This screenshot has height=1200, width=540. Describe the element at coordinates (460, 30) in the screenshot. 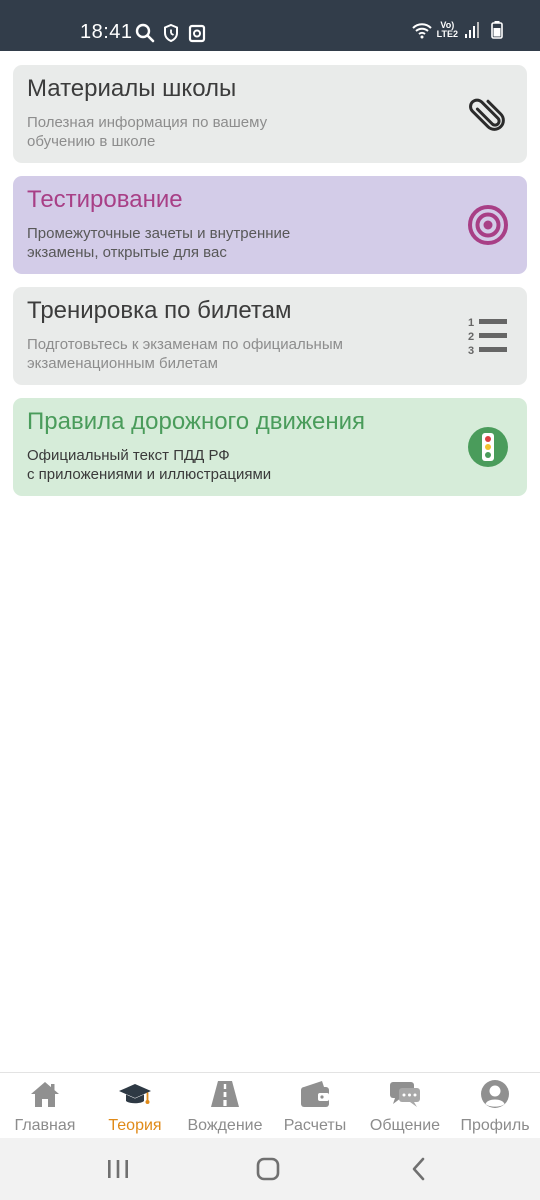

I see `status-right-icons: Vo) LTE2` at that location.